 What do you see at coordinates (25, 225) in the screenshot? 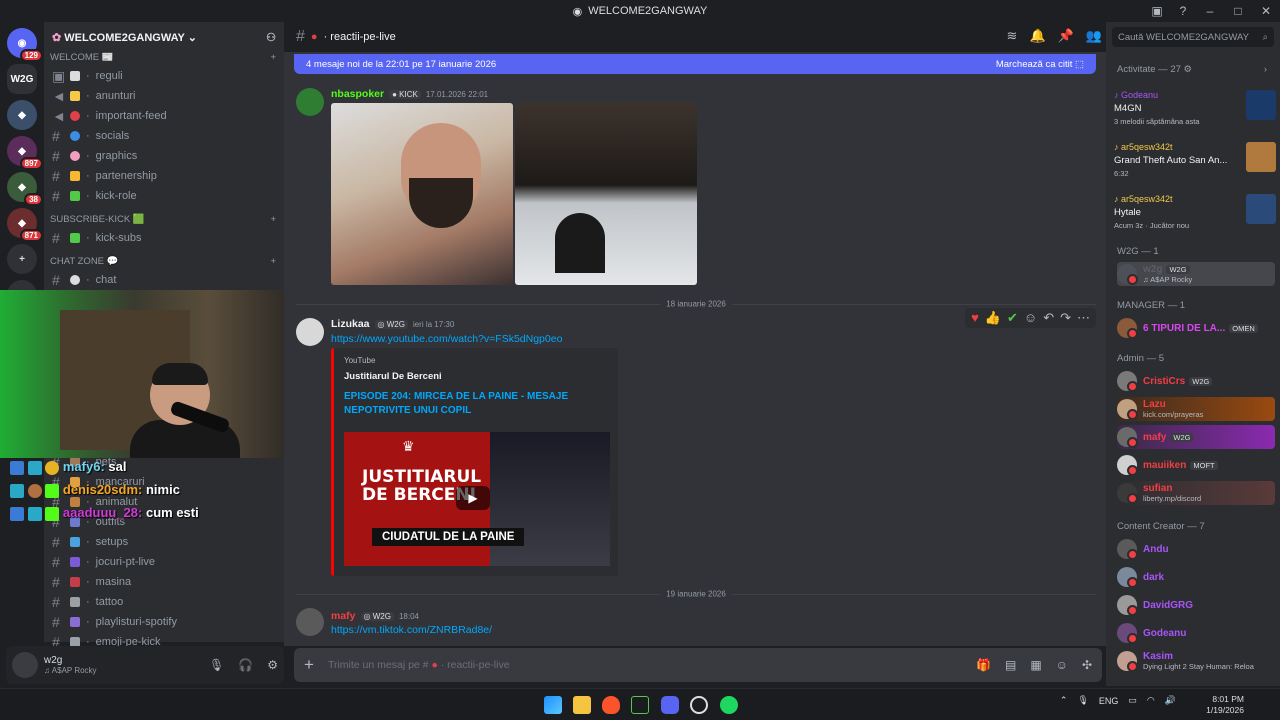
I see `server-folder-4: ◆ 871` at bounding box center [25, 225].